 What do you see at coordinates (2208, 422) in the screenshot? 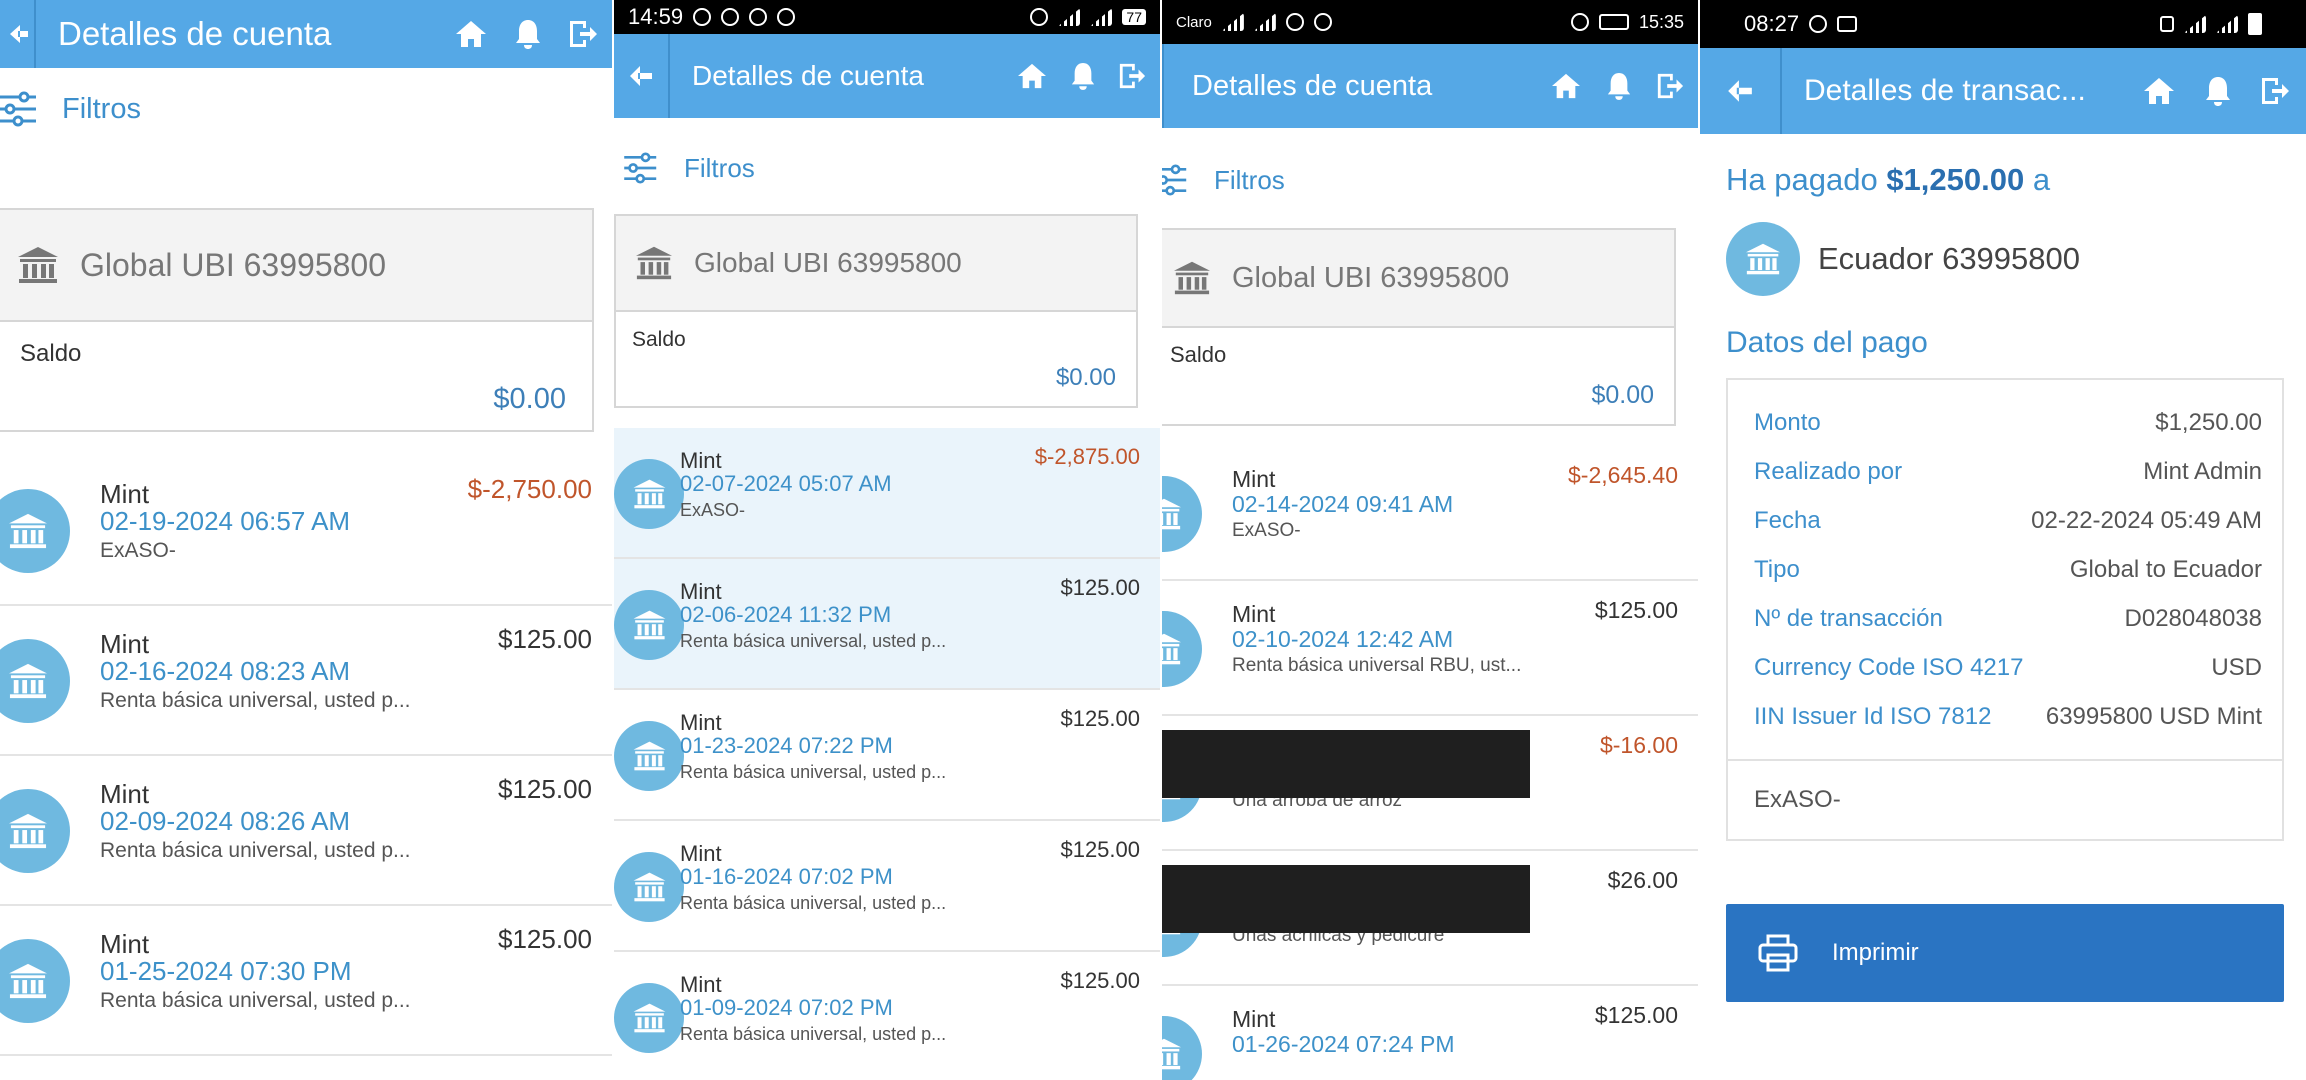
I see `detail-value: $1,250.00` at bounding box center [2208, 422].